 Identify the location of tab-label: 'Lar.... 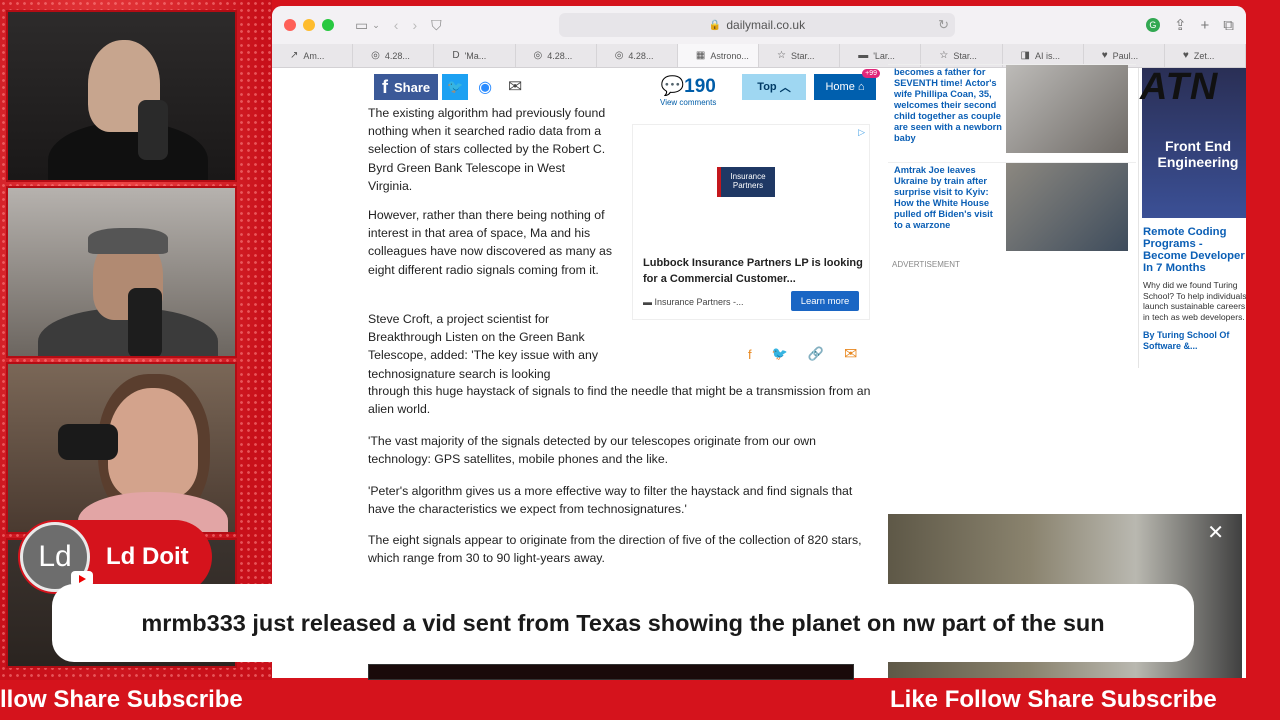
(884, 55).